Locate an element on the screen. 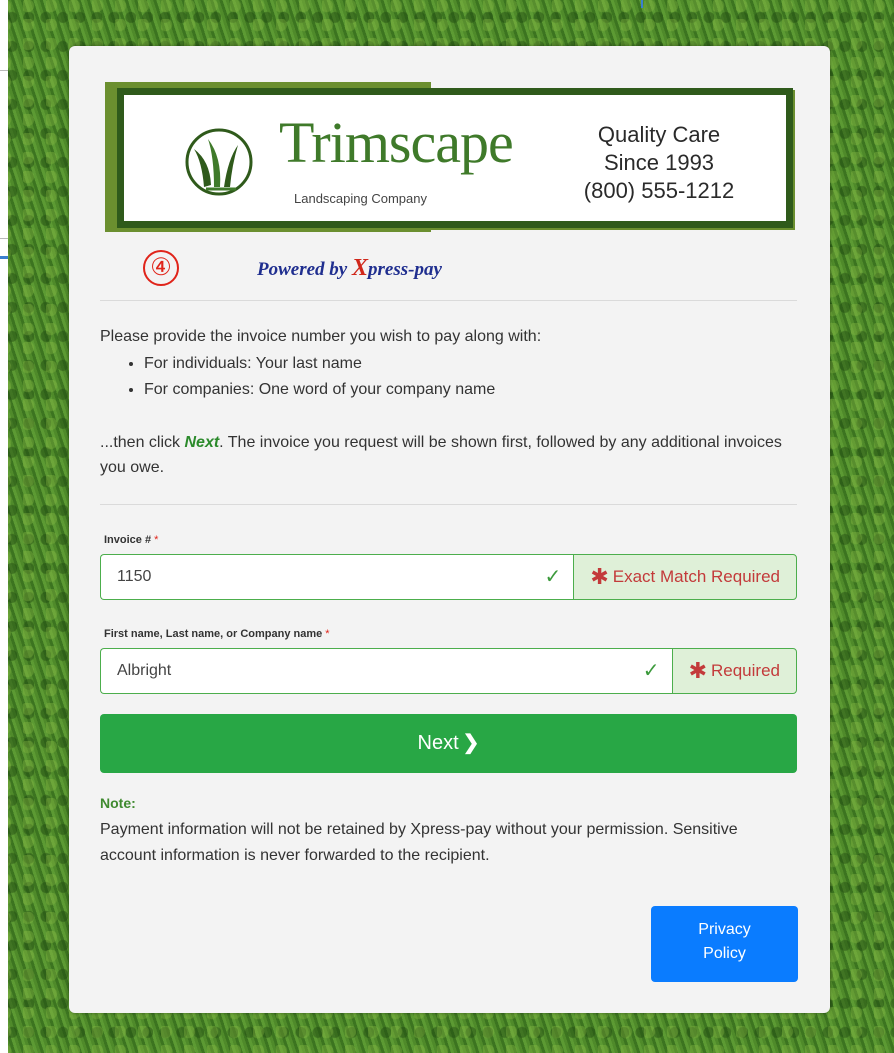 The width and height of the screenshot is (894, 1053). step-number-badge: ④ is located at coordinates (161, 268).